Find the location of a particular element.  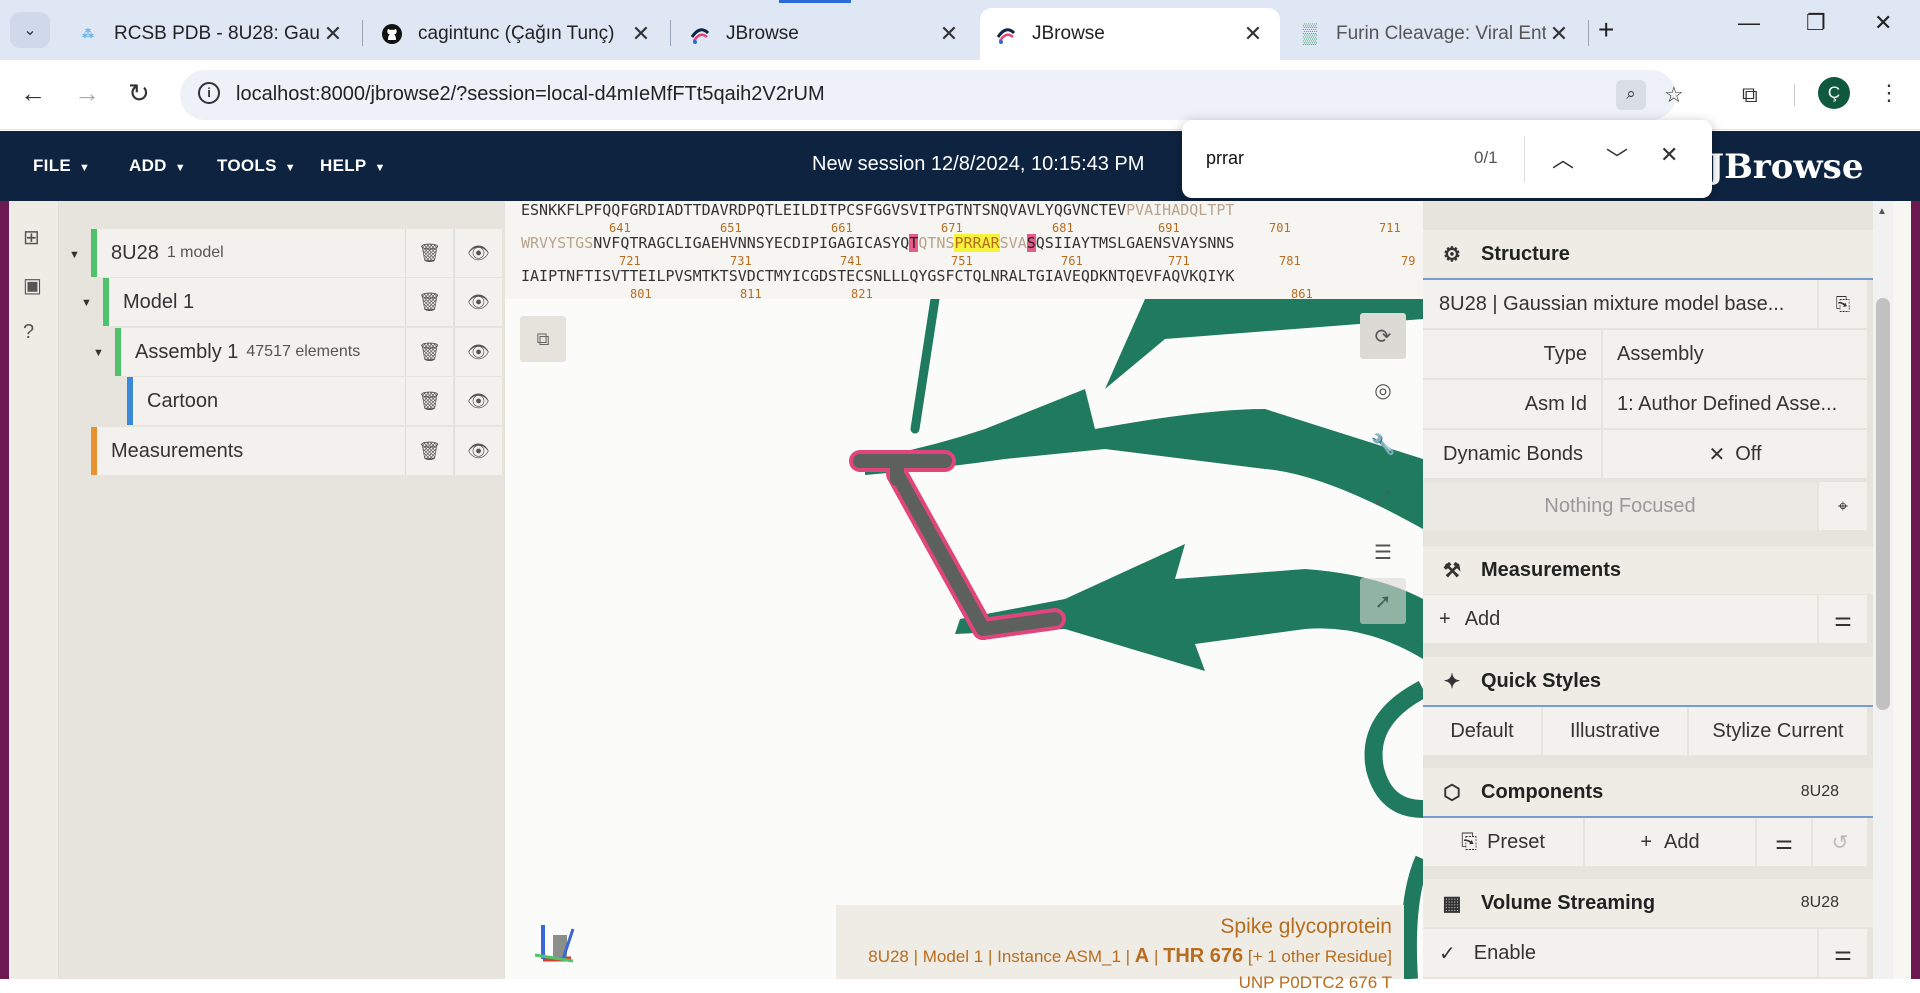

add-component-button: + Add is located at coordinates (1670, 842).